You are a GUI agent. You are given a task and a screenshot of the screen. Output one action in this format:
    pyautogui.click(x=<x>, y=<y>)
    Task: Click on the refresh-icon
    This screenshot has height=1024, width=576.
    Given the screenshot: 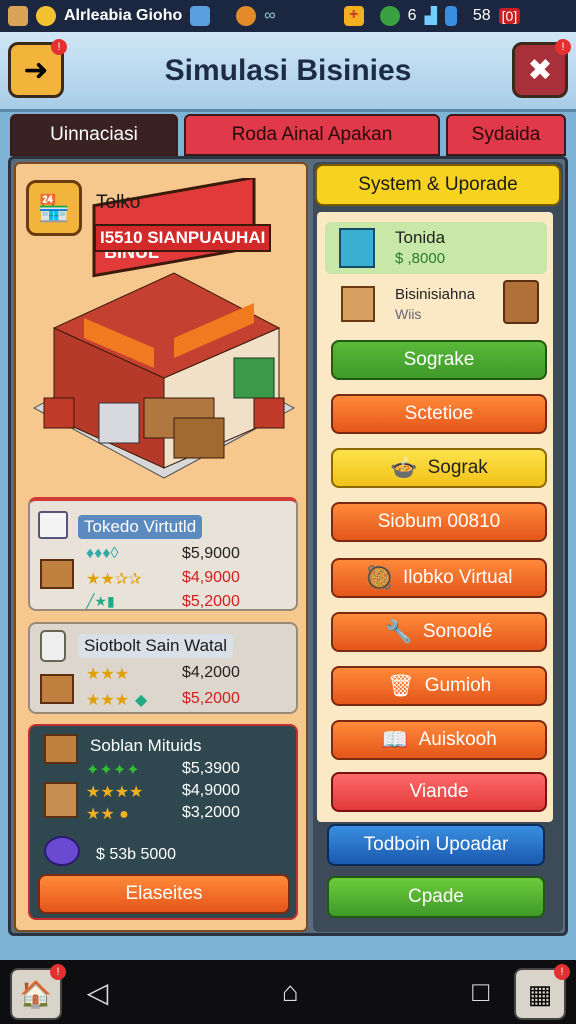 What is the action you would take?
    pyautogui.click(x=389, y=16)
    